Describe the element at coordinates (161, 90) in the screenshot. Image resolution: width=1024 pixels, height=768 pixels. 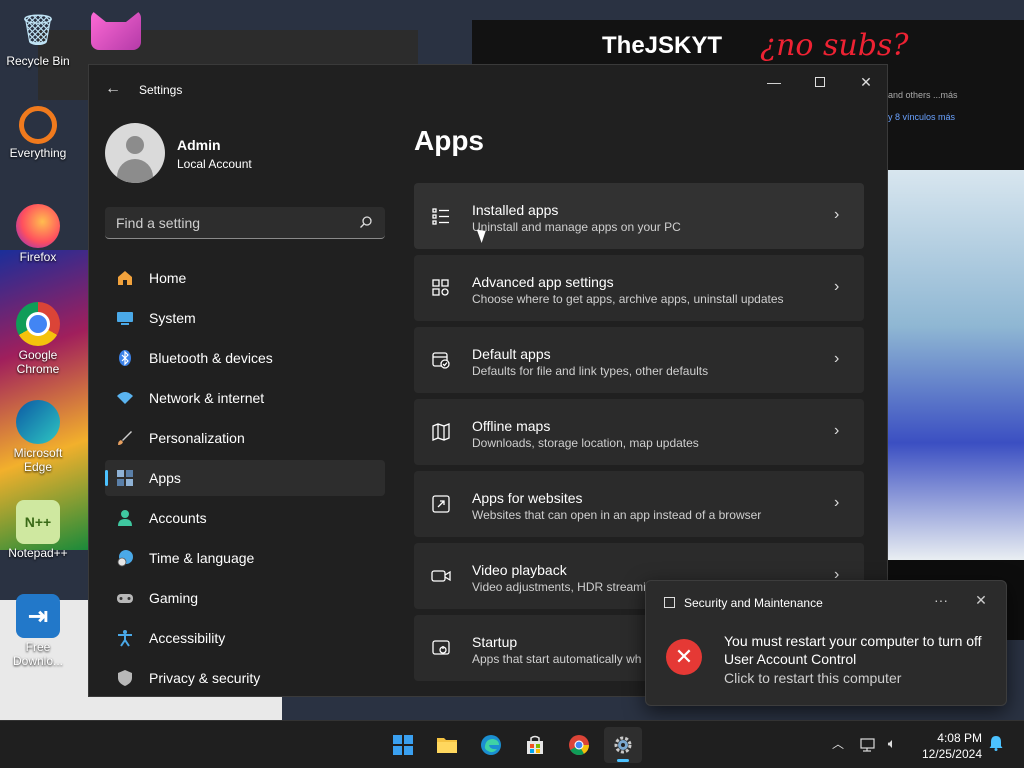
I see `window-title: Settings` at that location.